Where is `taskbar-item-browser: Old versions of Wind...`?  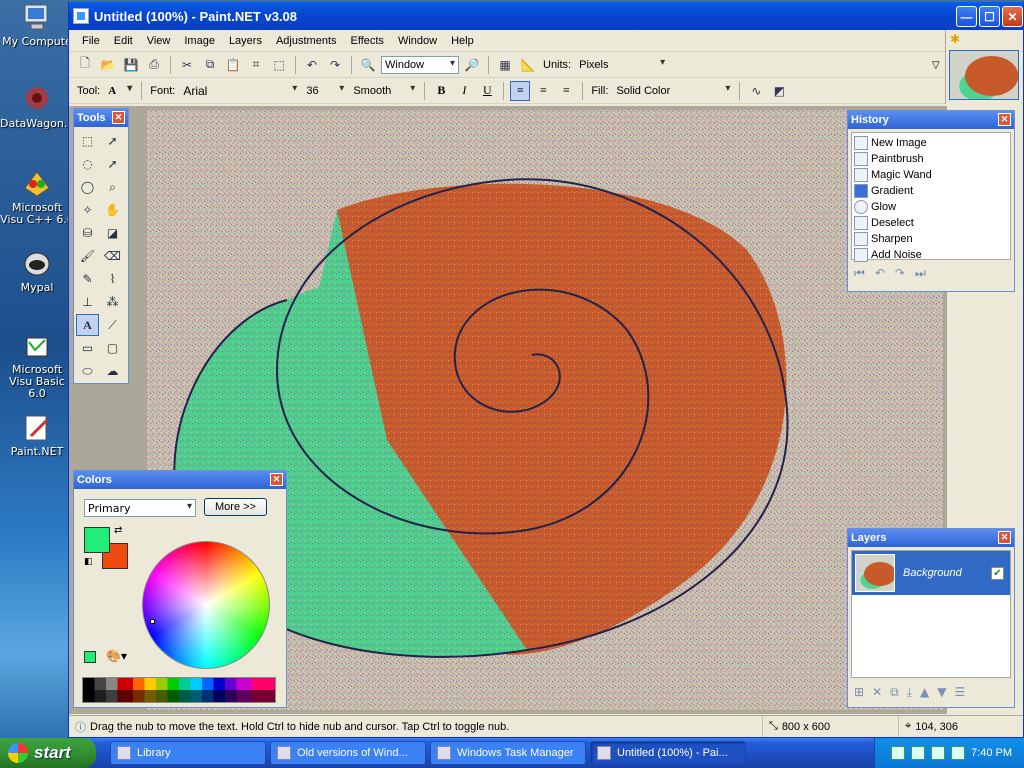 taskbar-item-browser: Old versions of Wind... is located at coordinates (348, 753).